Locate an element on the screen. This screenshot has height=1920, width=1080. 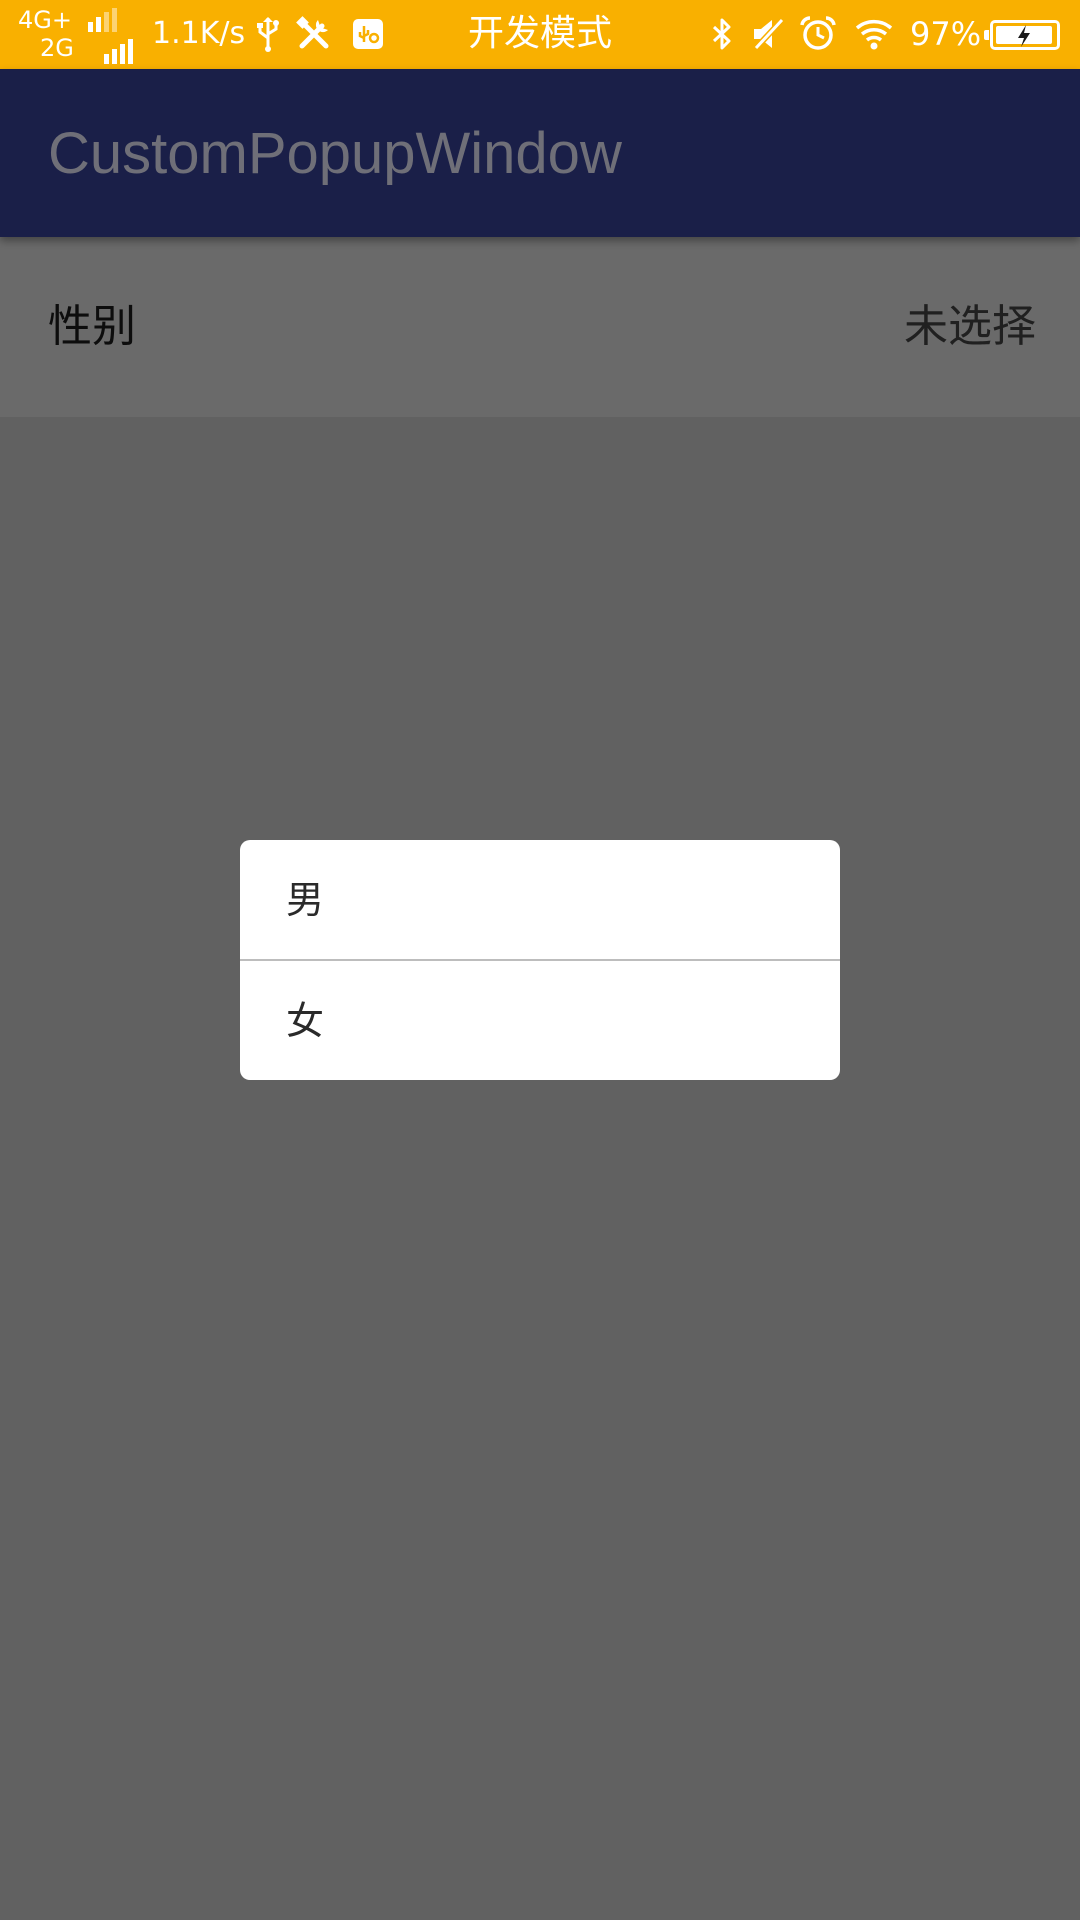
gender-popup: 男 女 is located at coordinates (540, 960).